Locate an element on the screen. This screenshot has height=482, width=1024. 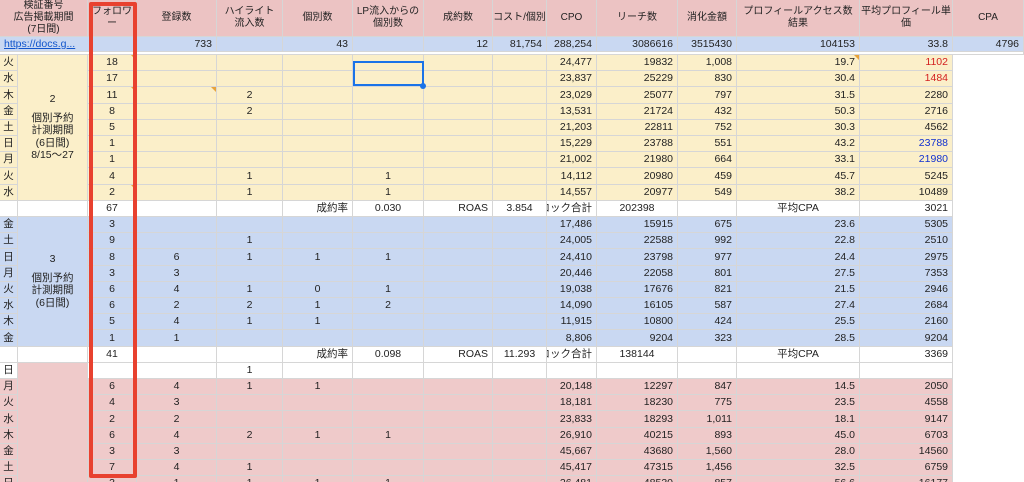
cell-spend: 821 is located at coordinates (707, 289).